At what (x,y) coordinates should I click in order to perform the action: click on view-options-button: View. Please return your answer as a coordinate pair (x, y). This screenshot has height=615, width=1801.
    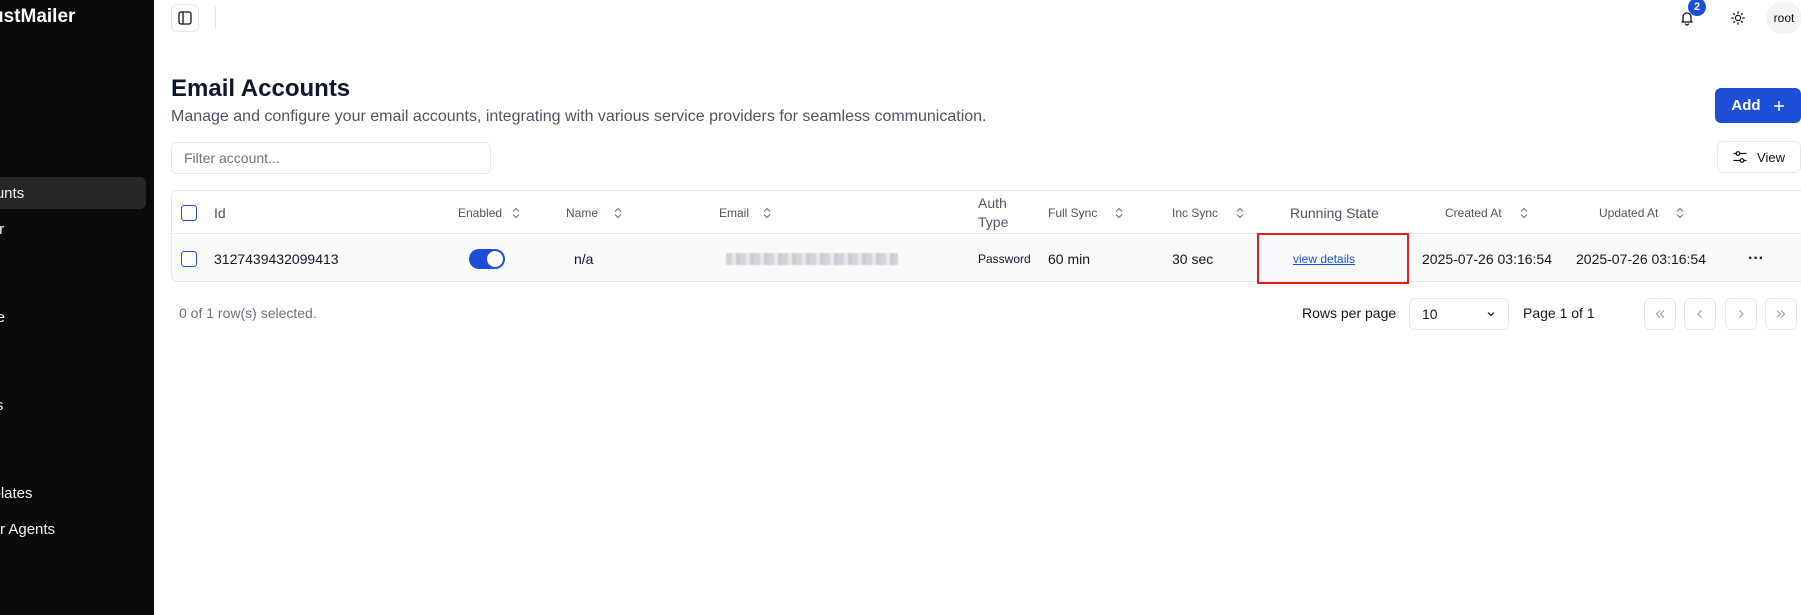
    Looking at the image, I should click on (1759, 157).